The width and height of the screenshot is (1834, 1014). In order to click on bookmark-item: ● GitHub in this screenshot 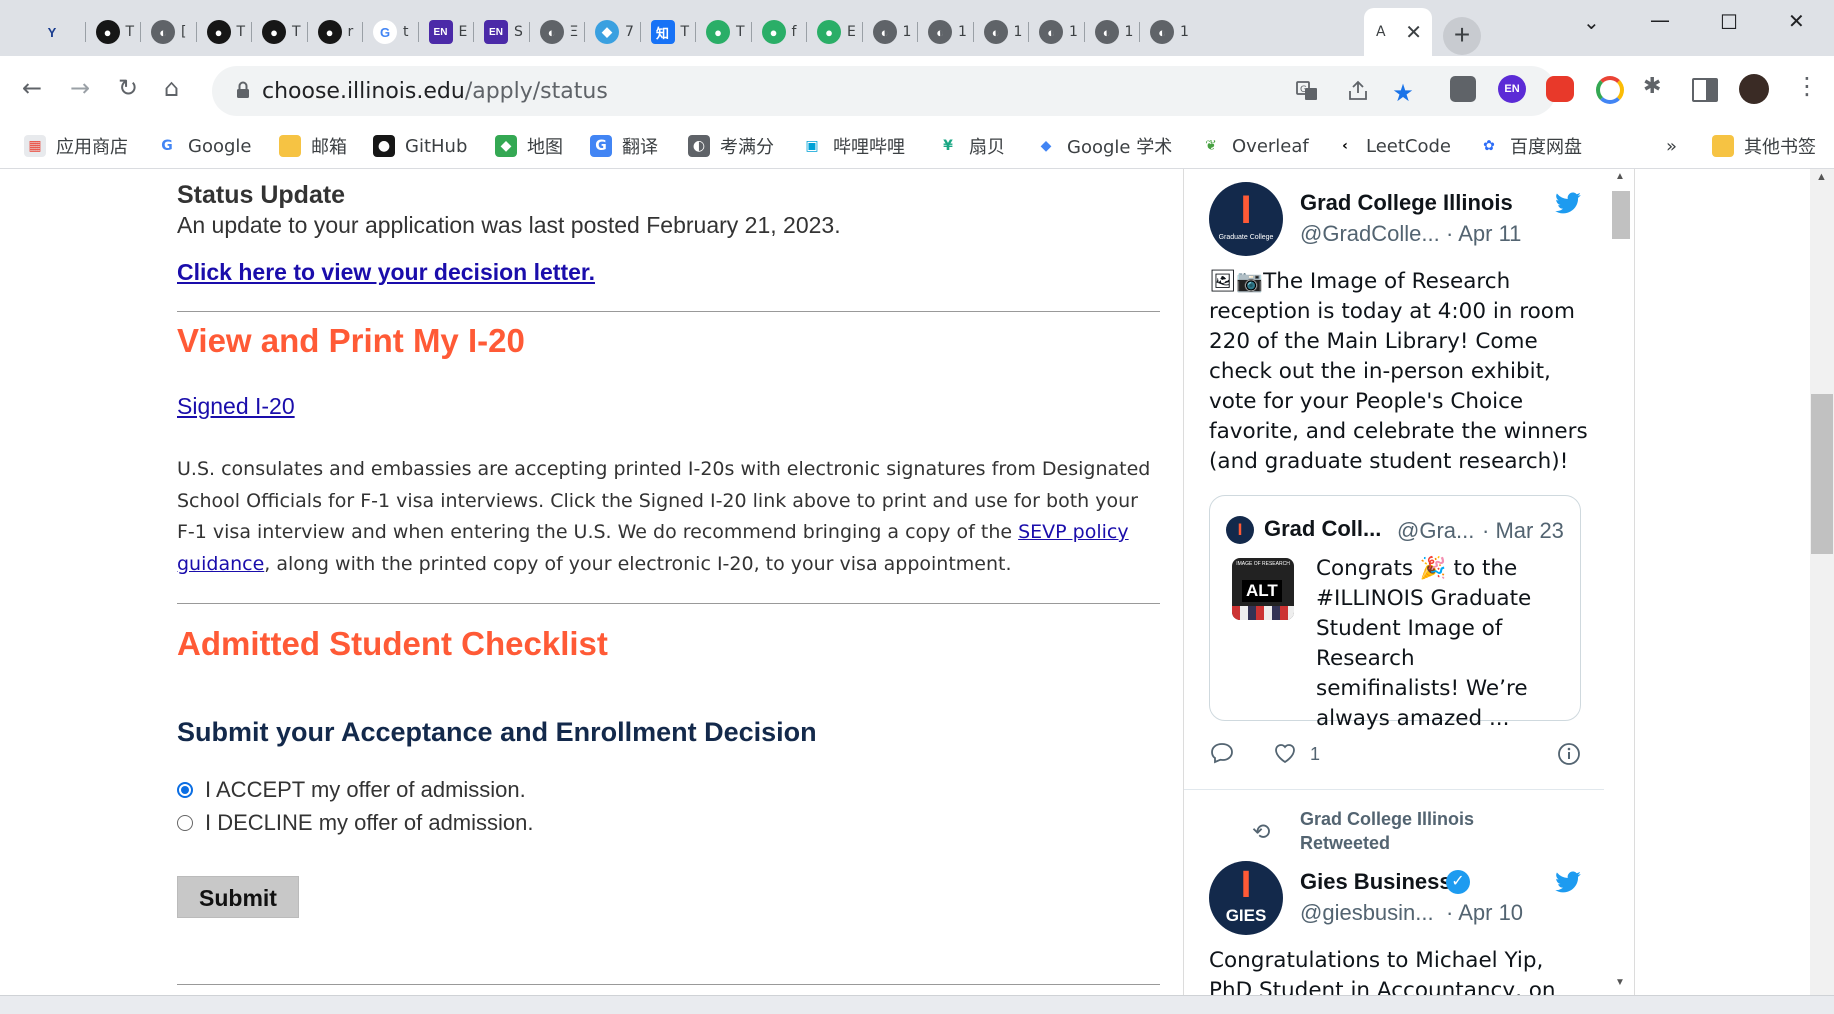, I will do `click(420, 146)`.